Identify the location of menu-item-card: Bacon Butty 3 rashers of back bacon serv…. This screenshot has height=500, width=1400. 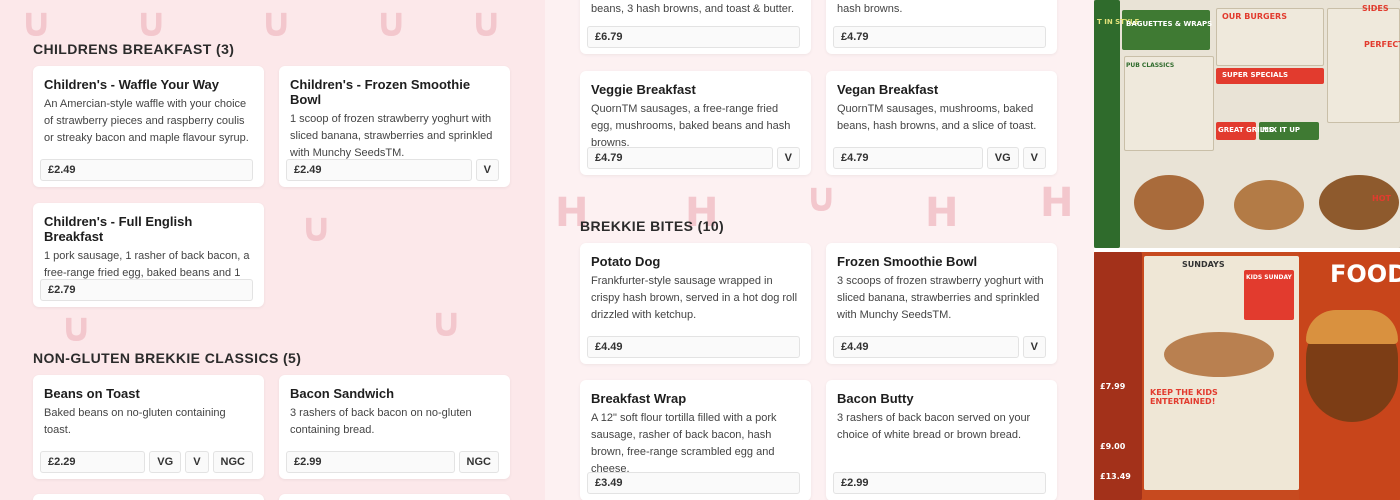
(941, 440).